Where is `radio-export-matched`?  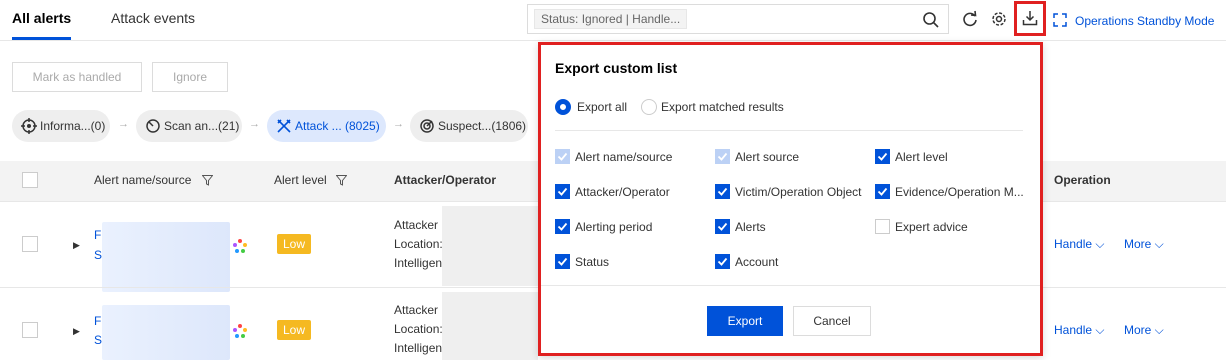
radio-export-matched is located at coordinates (649, 107).